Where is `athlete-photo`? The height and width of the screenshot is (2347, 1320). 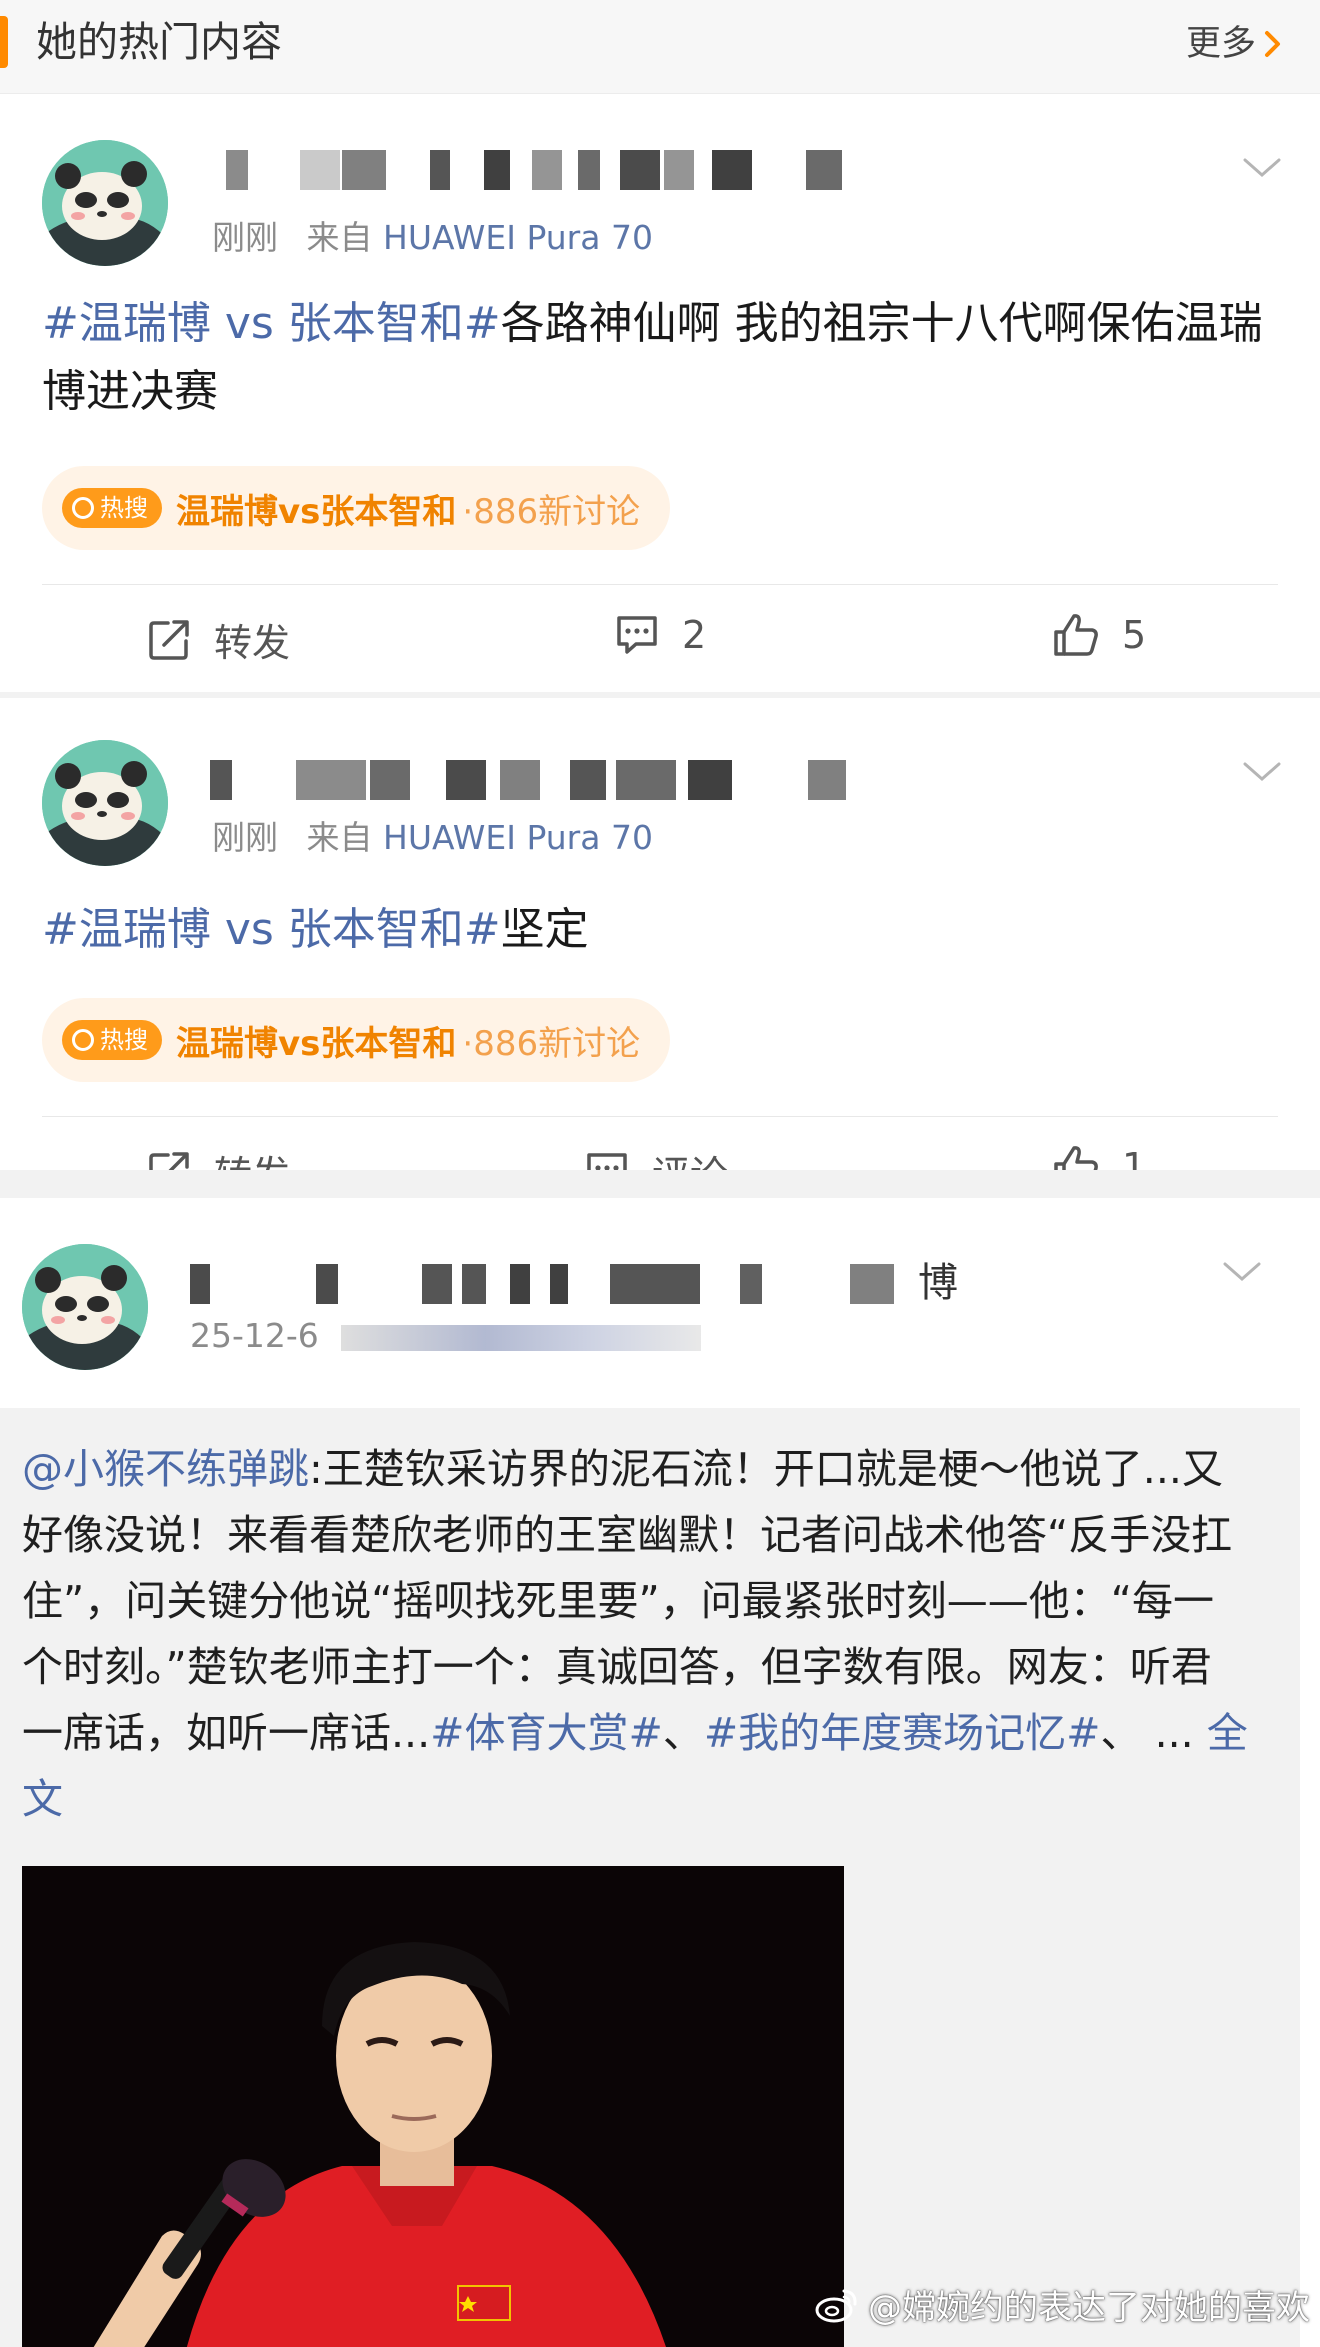
athlete-photo is located at coordinates (433, 2106).